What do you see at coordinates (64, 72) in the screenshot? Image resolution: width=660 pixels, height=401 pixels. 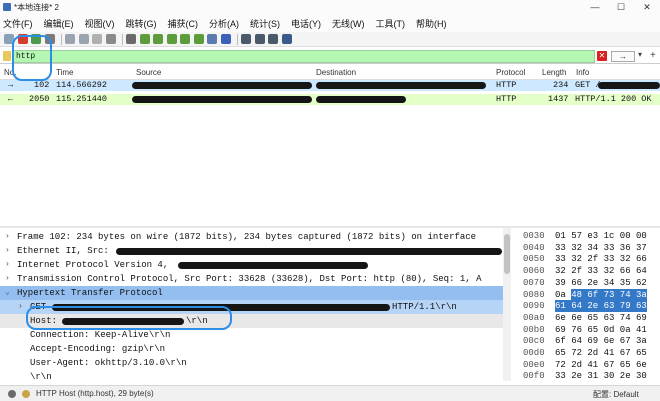 I see `col-time: Time` at bounding box center [64, 72].